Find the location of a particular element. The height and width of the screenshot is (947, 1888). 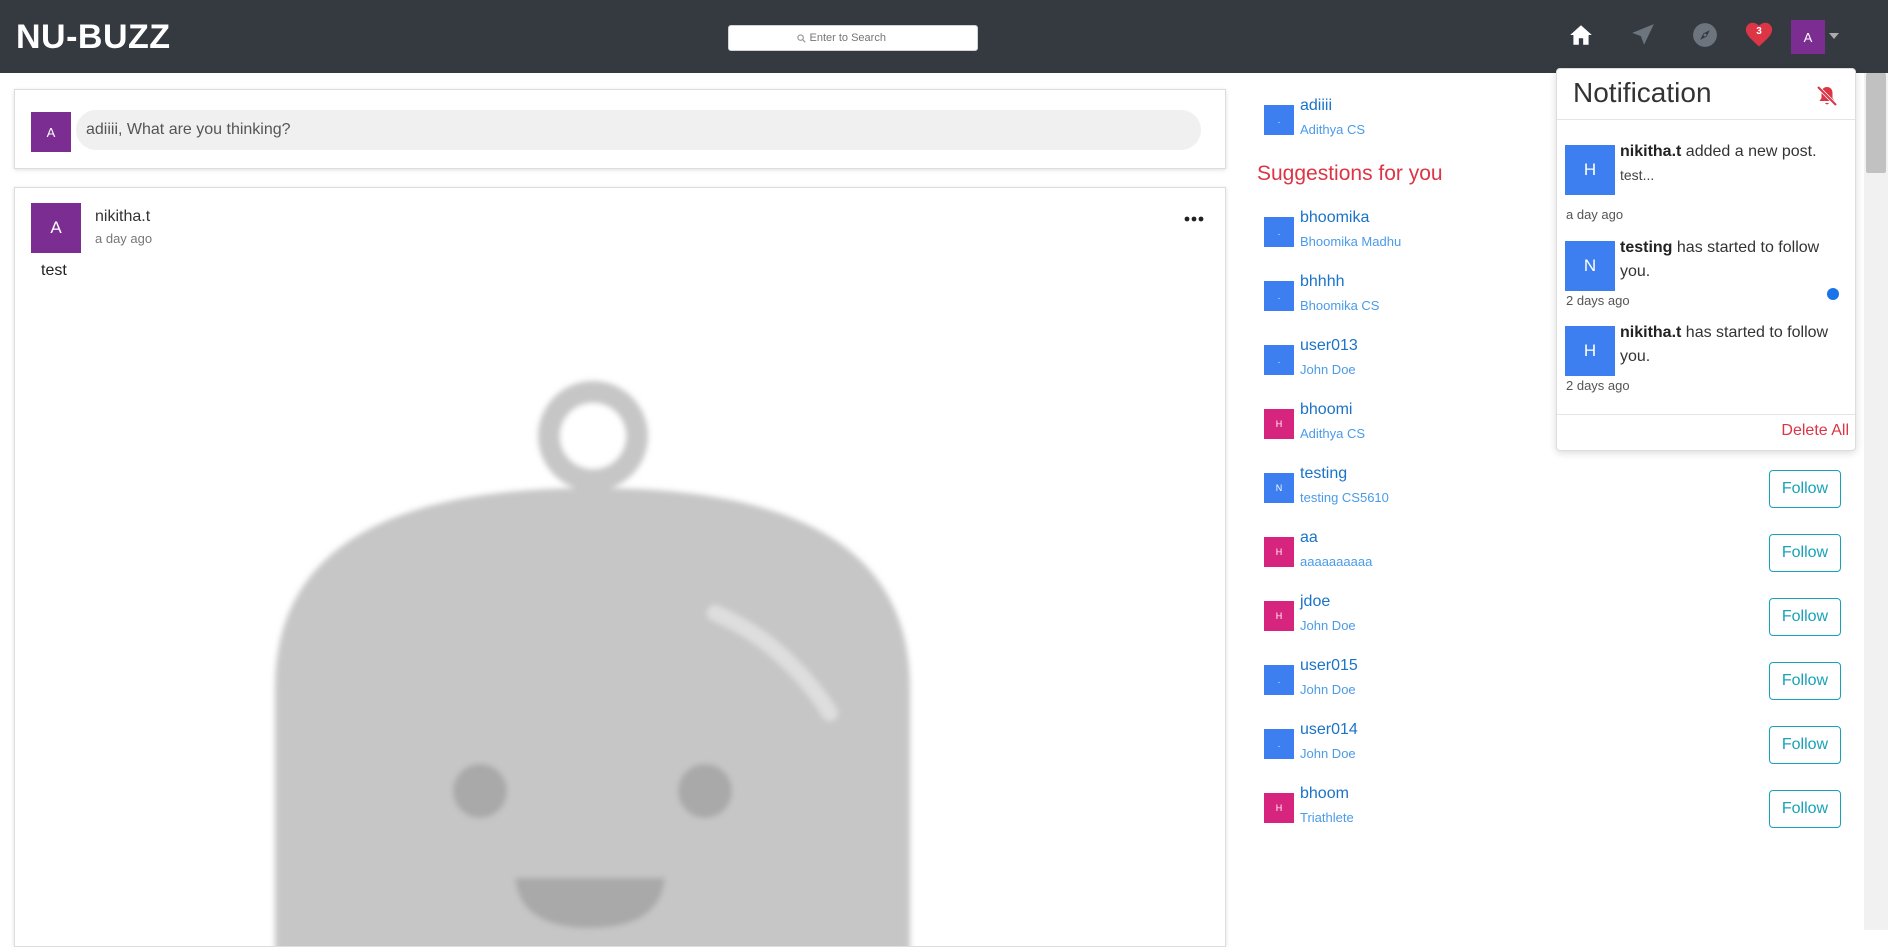

current-user-fullname: Adithya CS is located at coordinates (1333, 129).